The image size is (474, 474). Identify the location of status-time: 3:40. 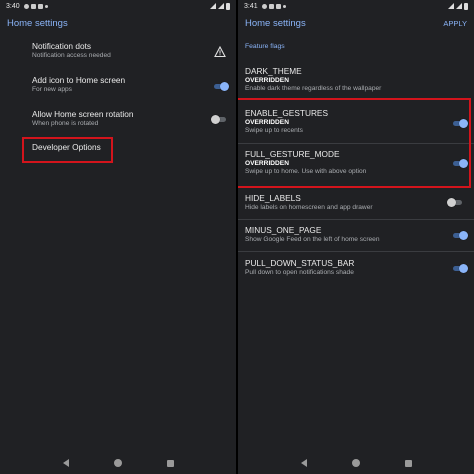
(13, 6).